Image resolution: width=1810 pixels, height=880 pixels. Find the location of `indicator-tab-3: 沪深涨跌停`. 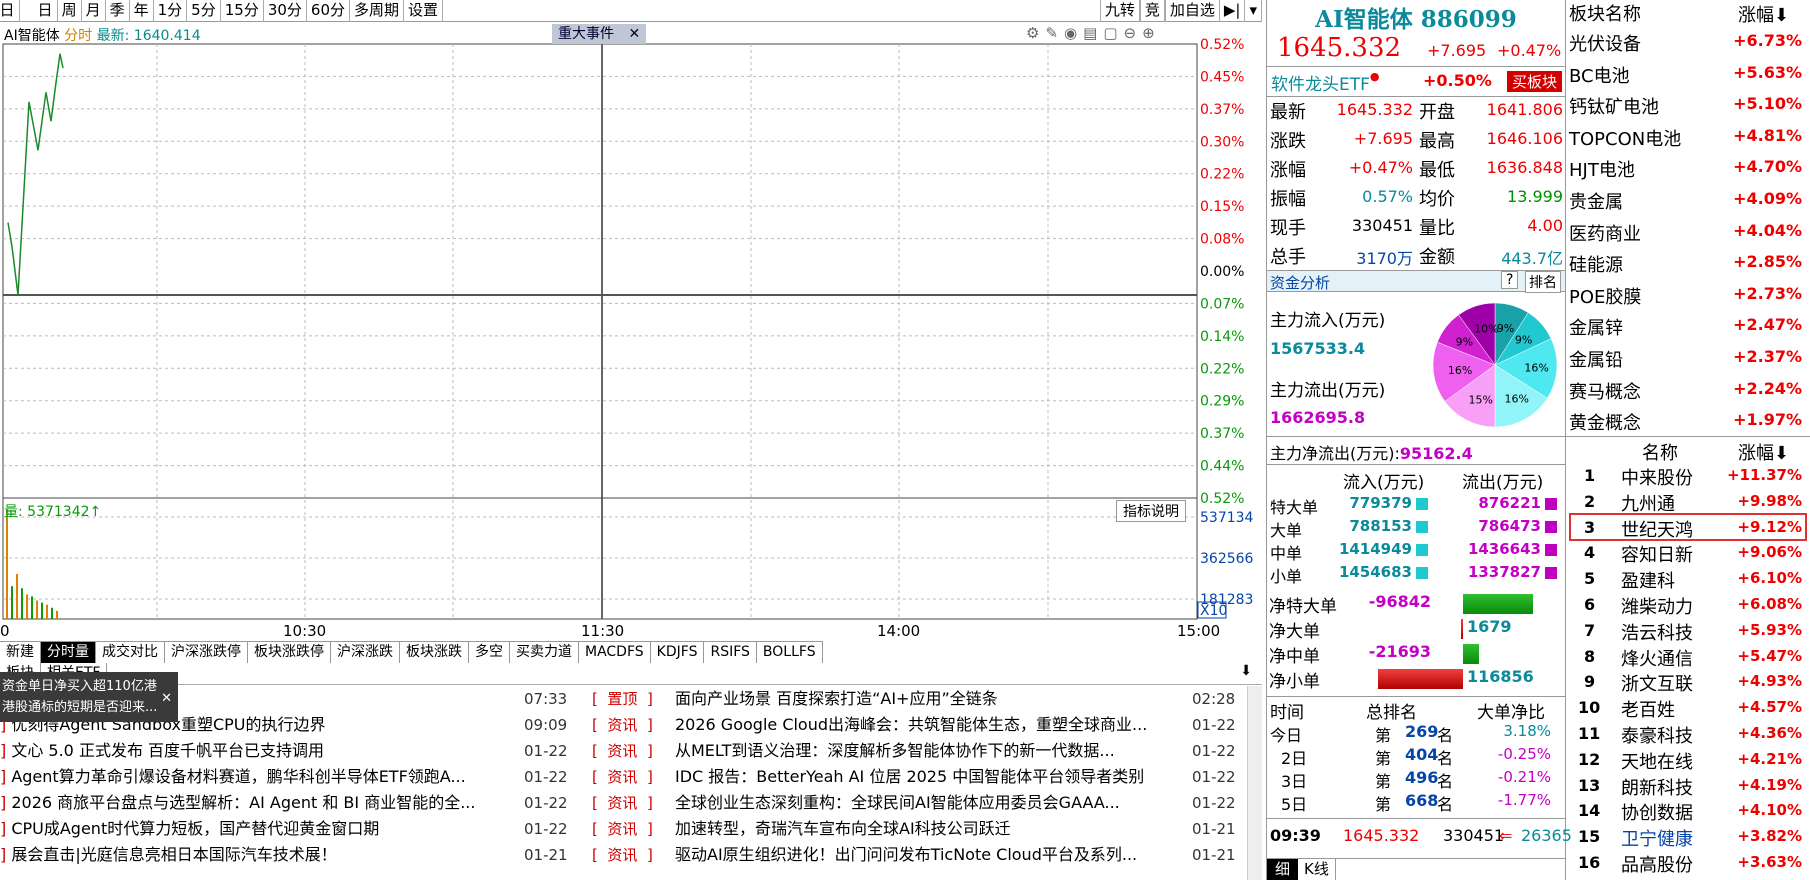

indicator-tab-3: 沪深涨跌停 is located at coordinates (206, 652).